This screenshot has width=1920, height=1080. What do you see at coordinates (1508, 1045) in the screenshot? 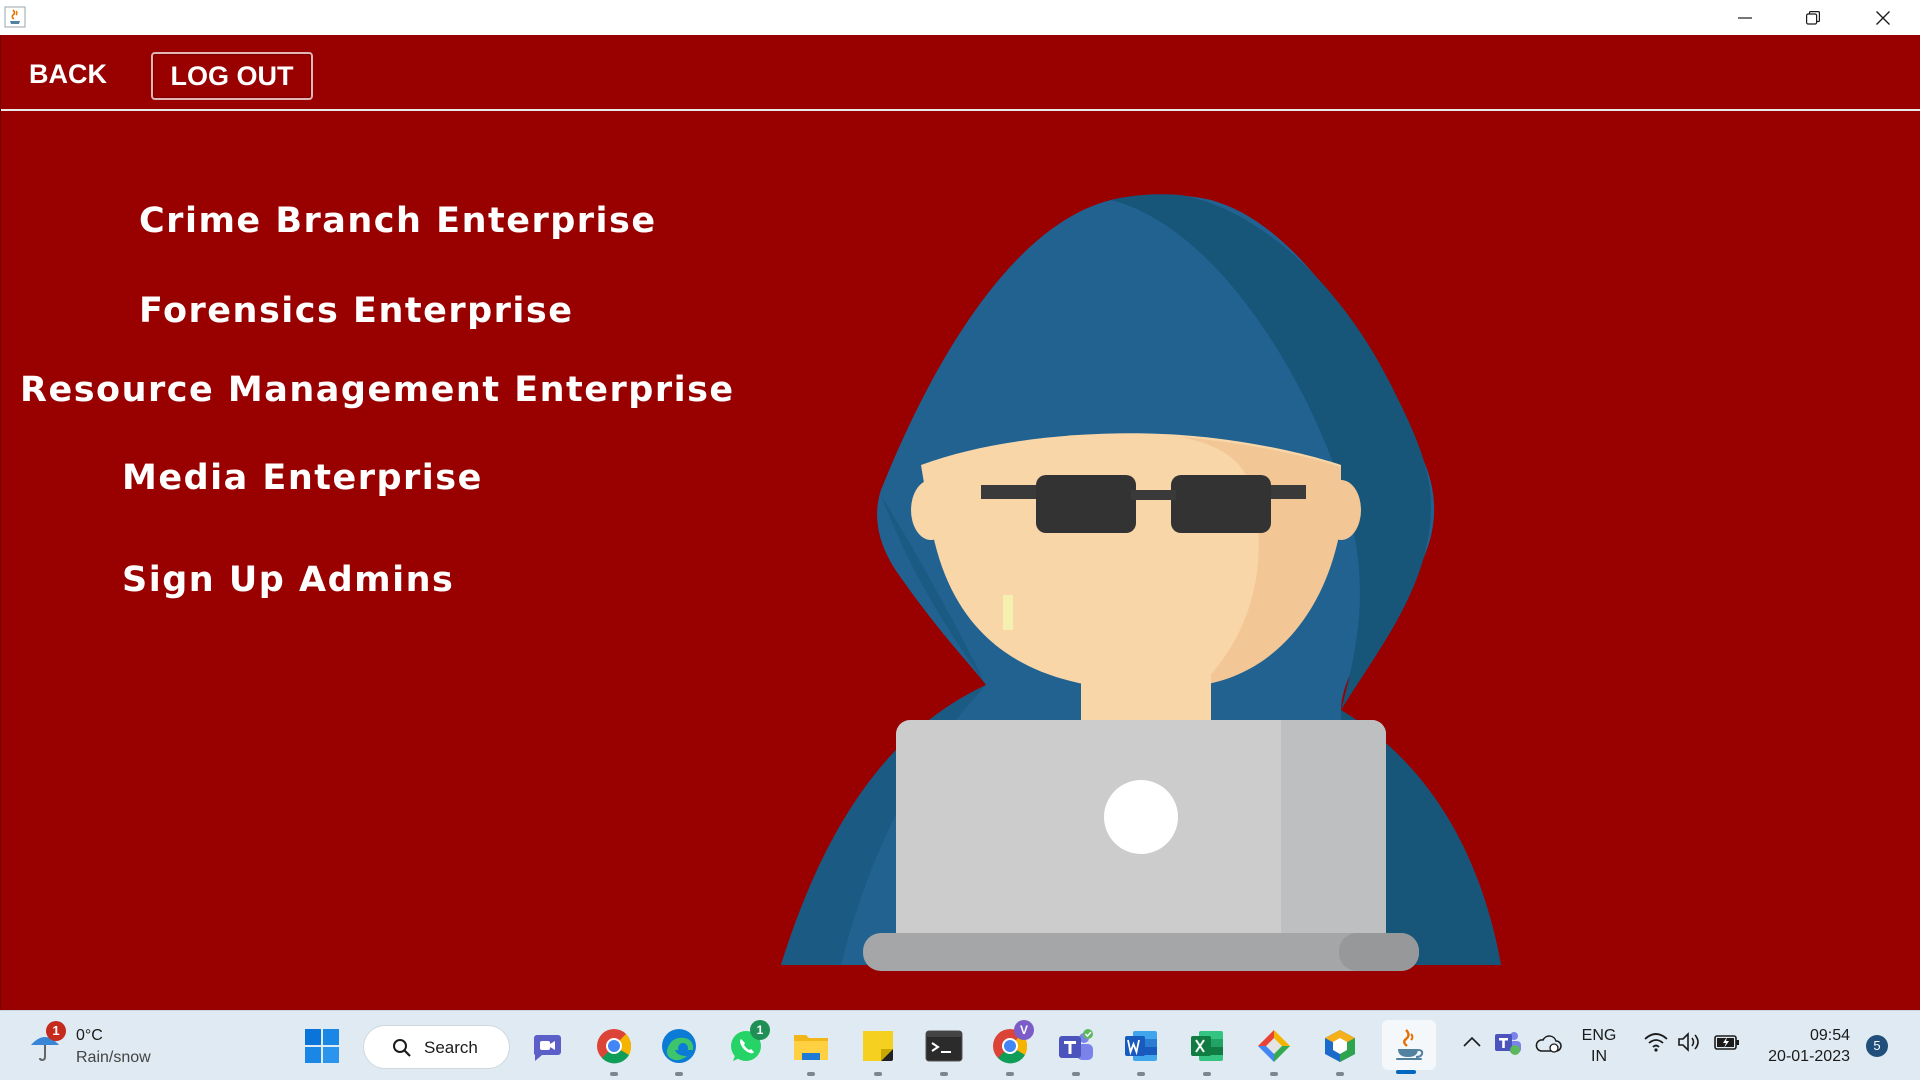
I see `tray-teams-icon` at bounding box center [1508, 1045].